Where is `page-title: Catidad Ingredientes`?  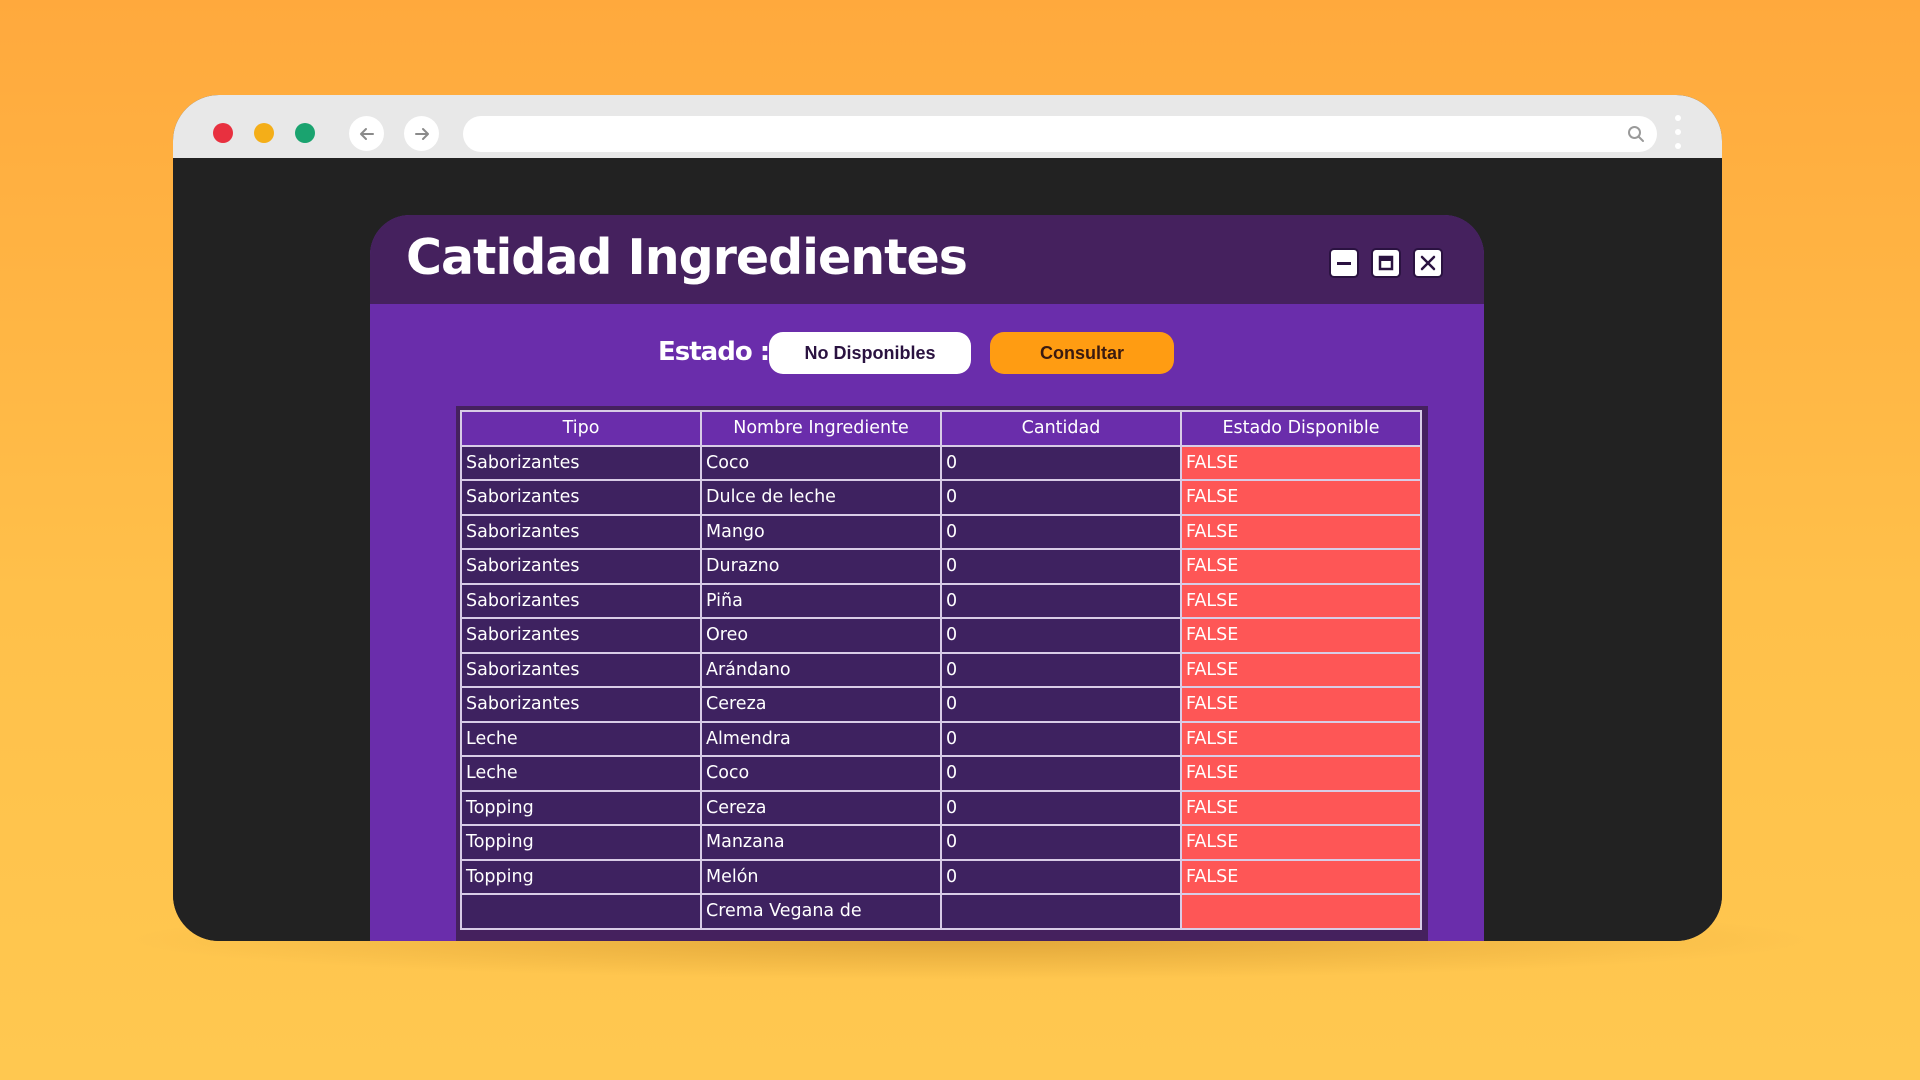
page-title: Catidad Ingredientes is located at coordinates (687, 257).